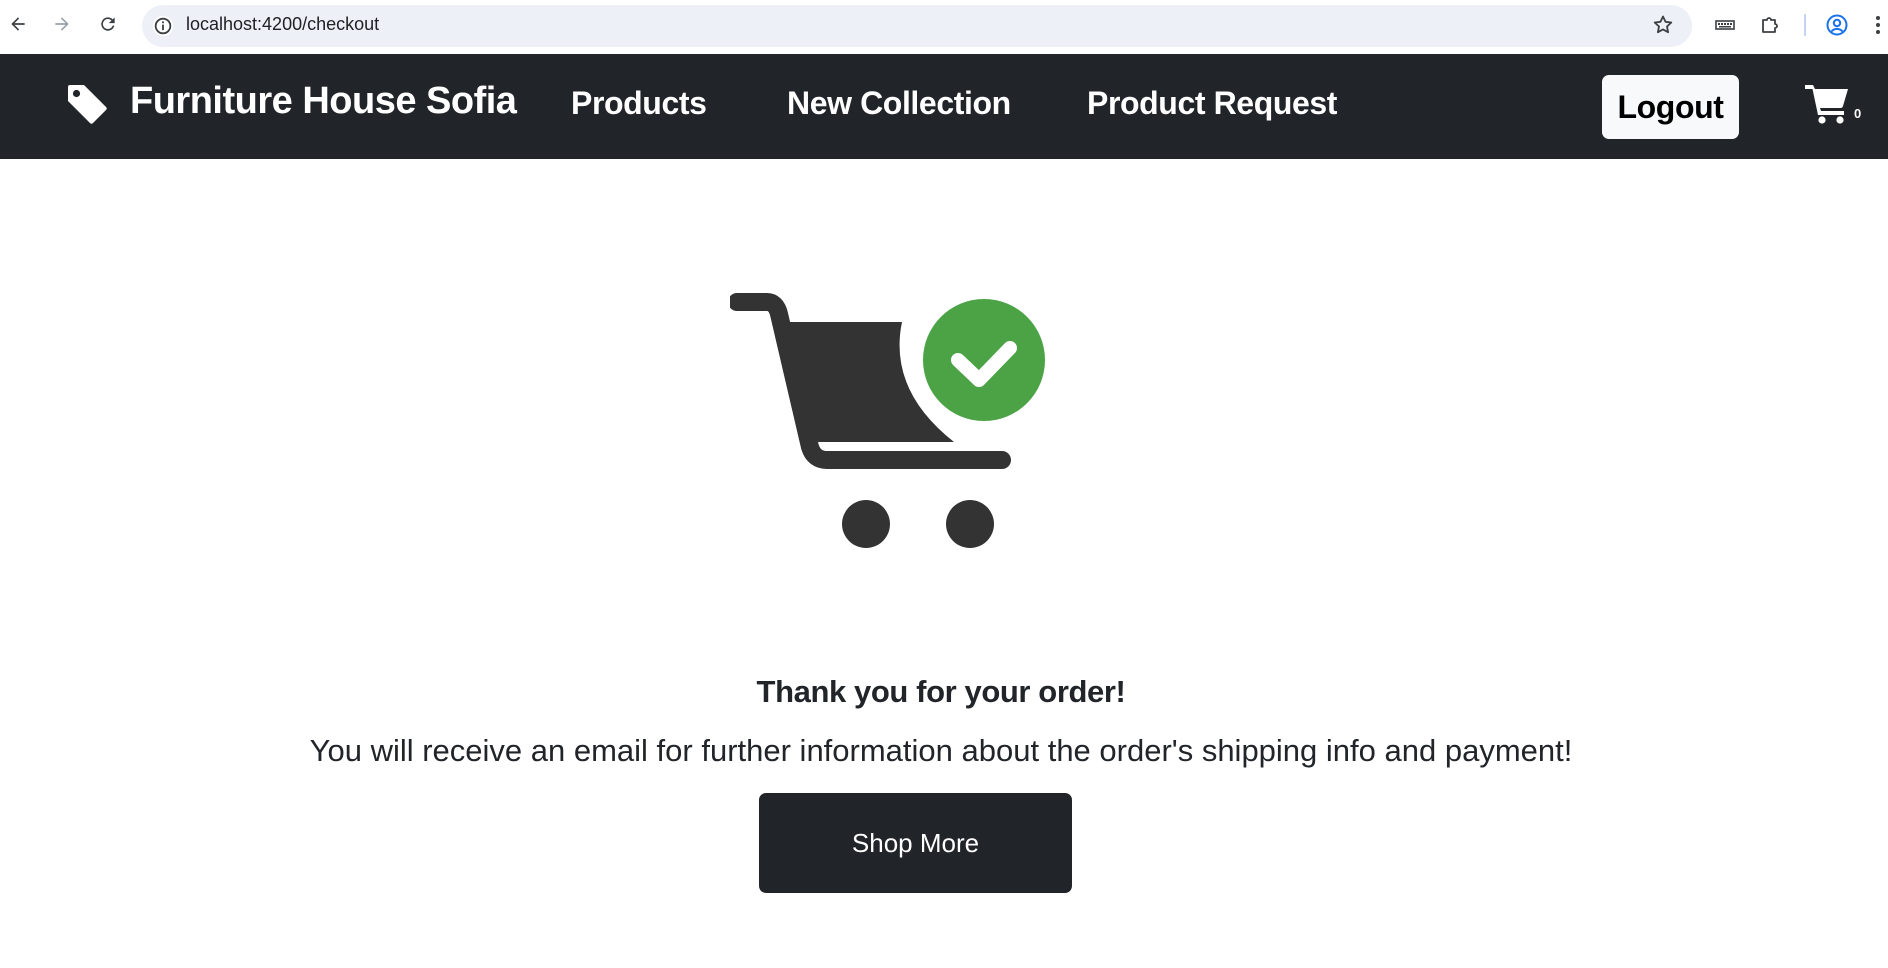  What do you see at coordinates (163, 26) in the screenshot?
I see `site-info-icon` at bounding box center [163, 26].